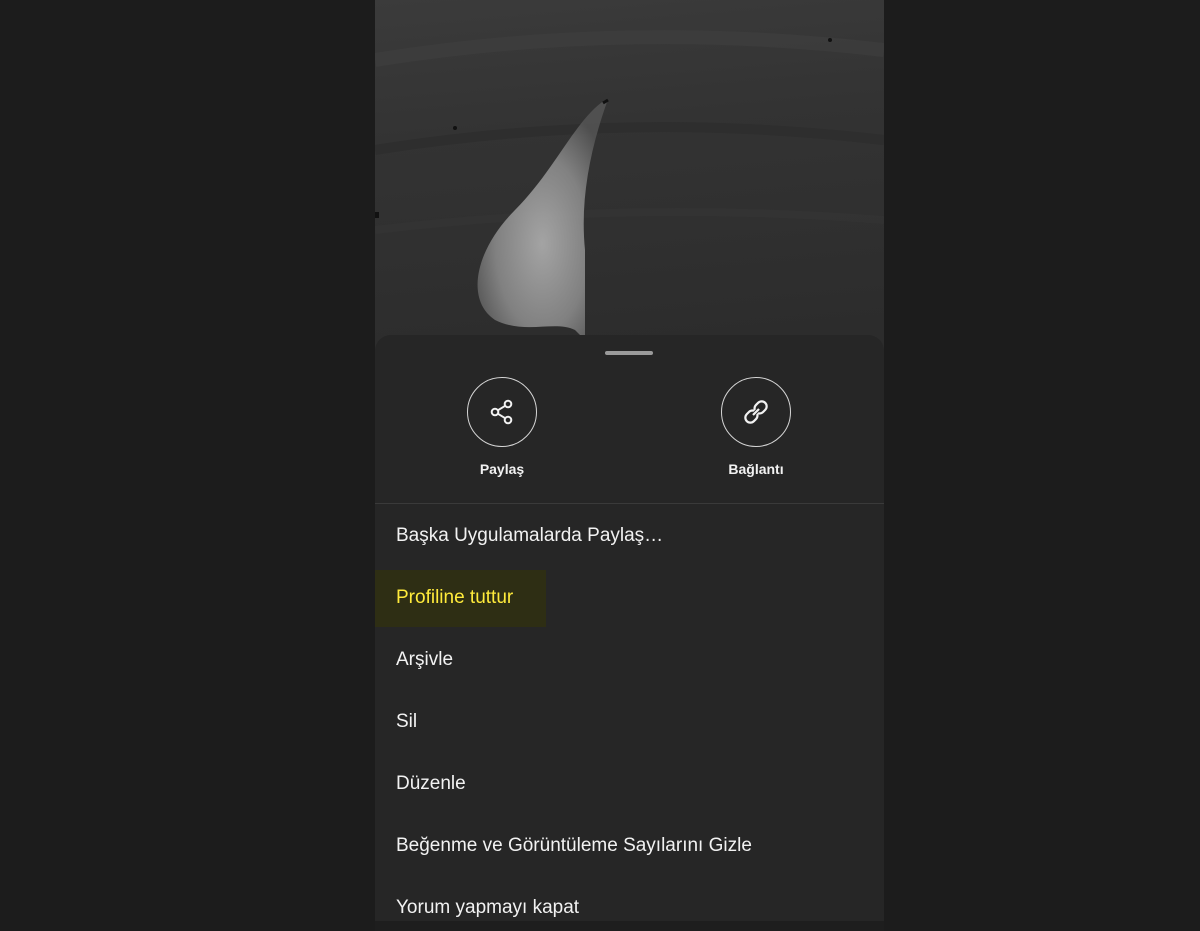  What do you see at coordinates (756, 469) in the screenshot?
I see `link-label: Bağlantı` at bounding box center [756, 469].